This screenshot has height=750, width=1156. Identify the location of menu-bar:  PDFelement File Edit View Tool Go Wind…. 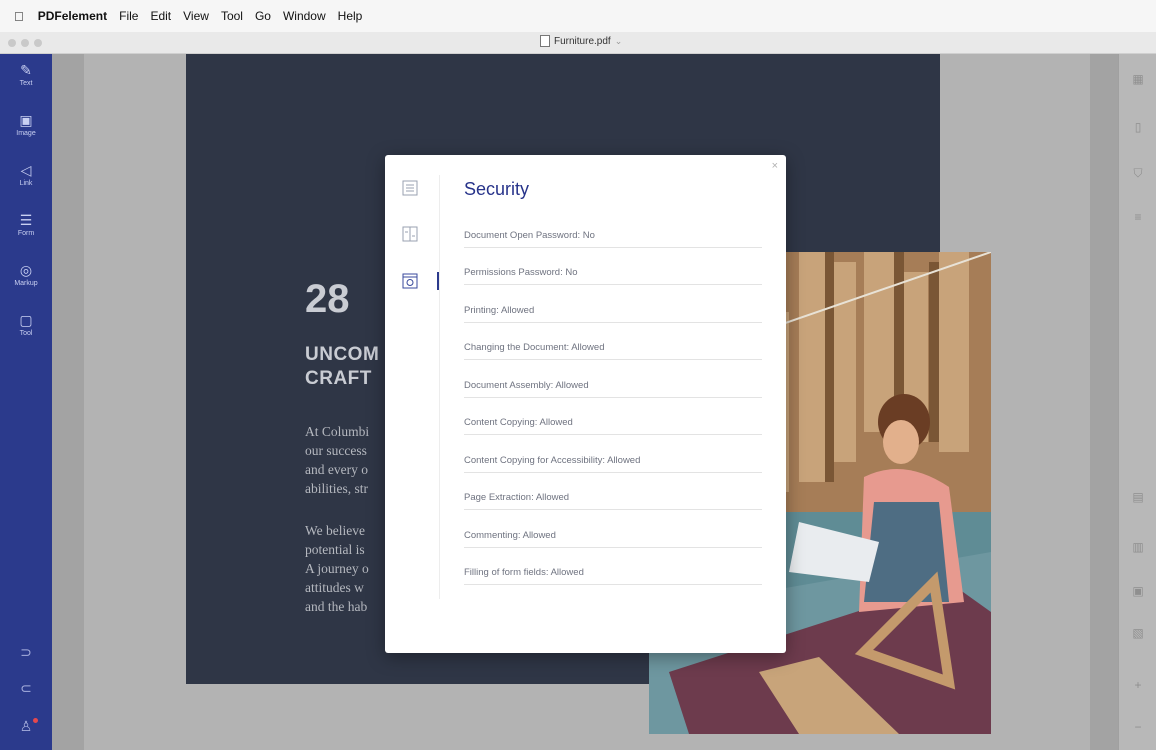
(578, 16).